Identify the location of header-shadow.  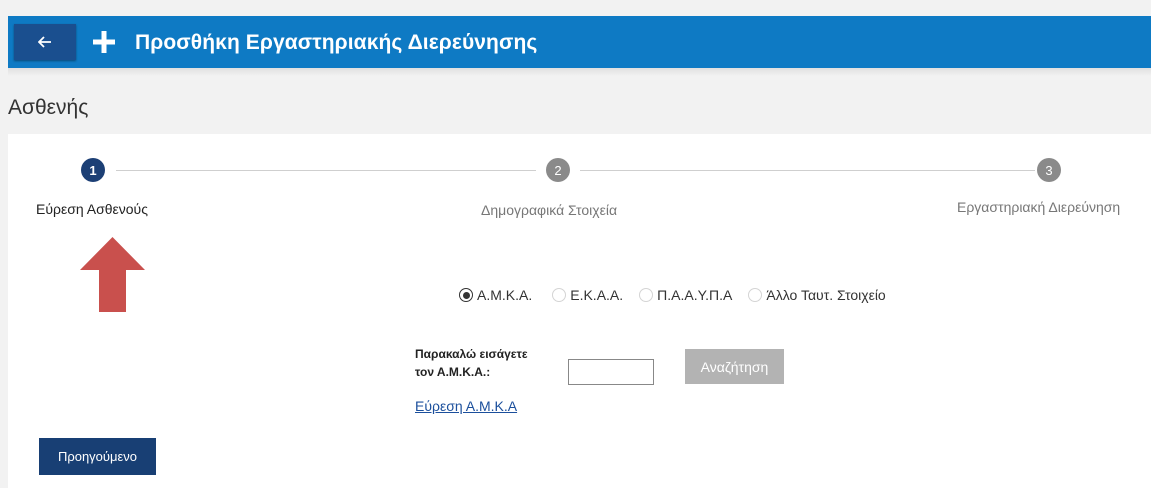
(579, 72).